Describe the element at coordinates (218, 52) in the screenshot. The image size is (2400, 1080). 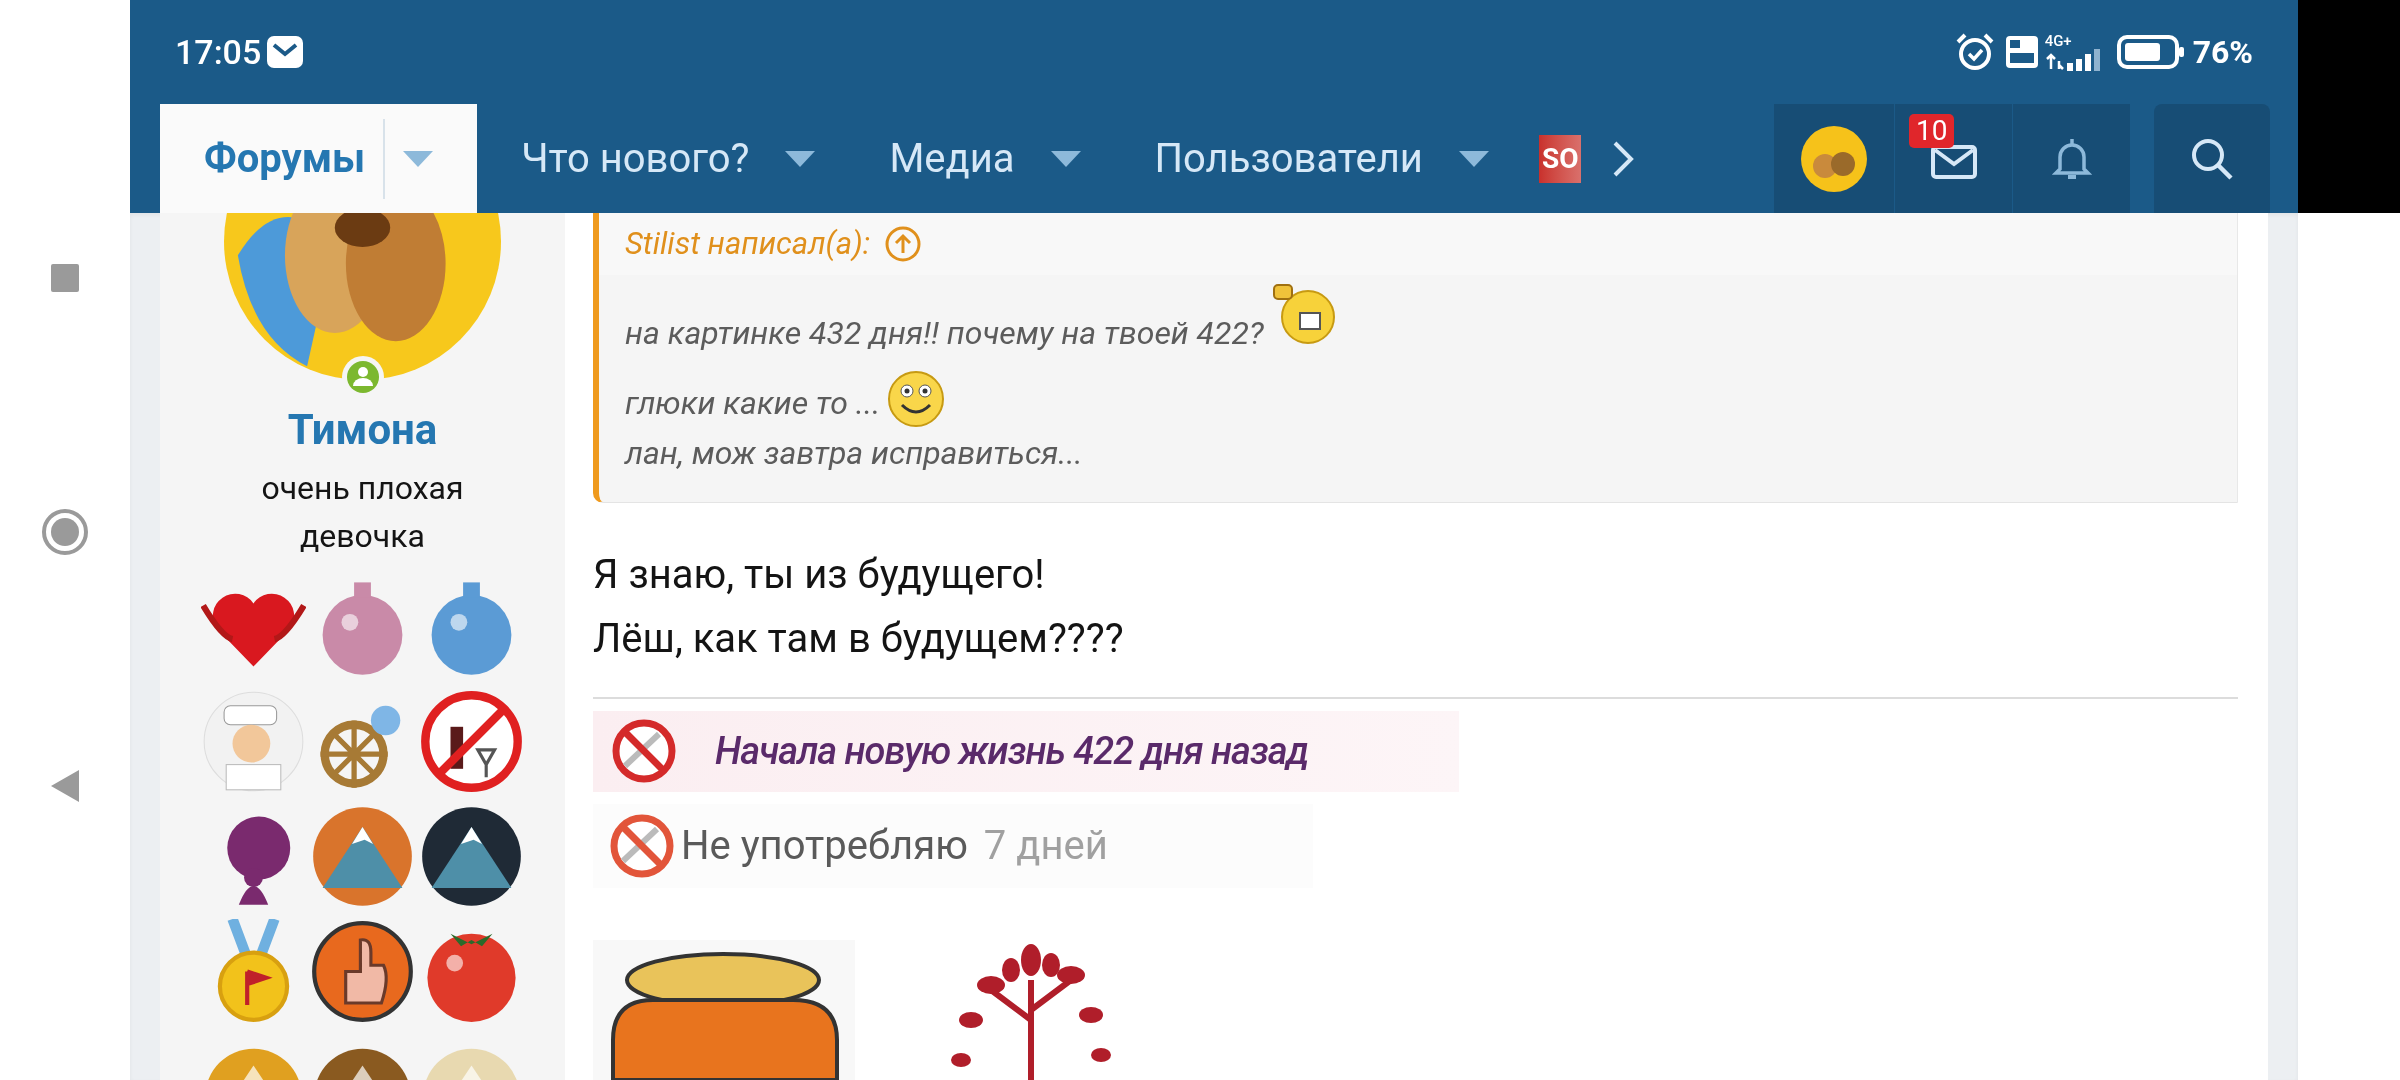
I see `clock-time: 17:05` at that location.